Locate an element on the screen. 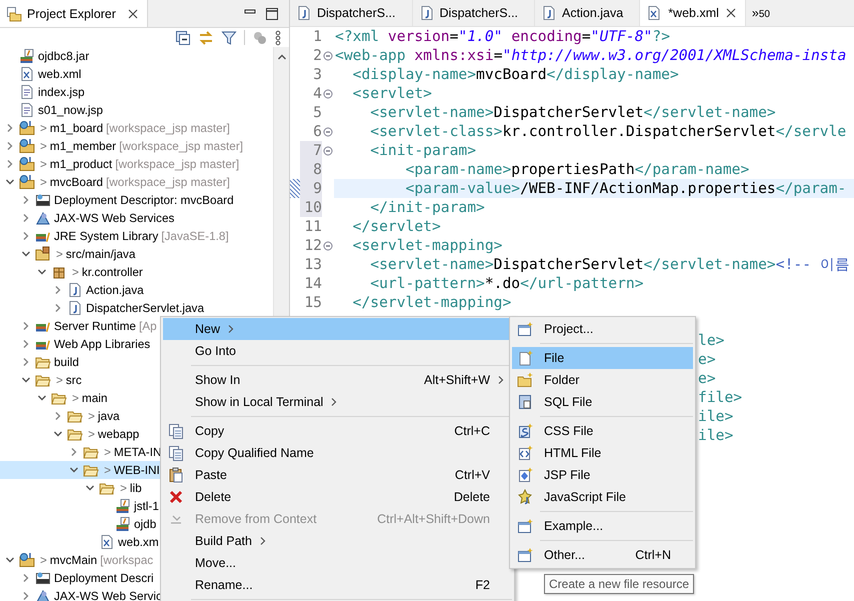 This screenshot has height=601, width=854. tree-label: web.xm is located at coordinates (138, 542).